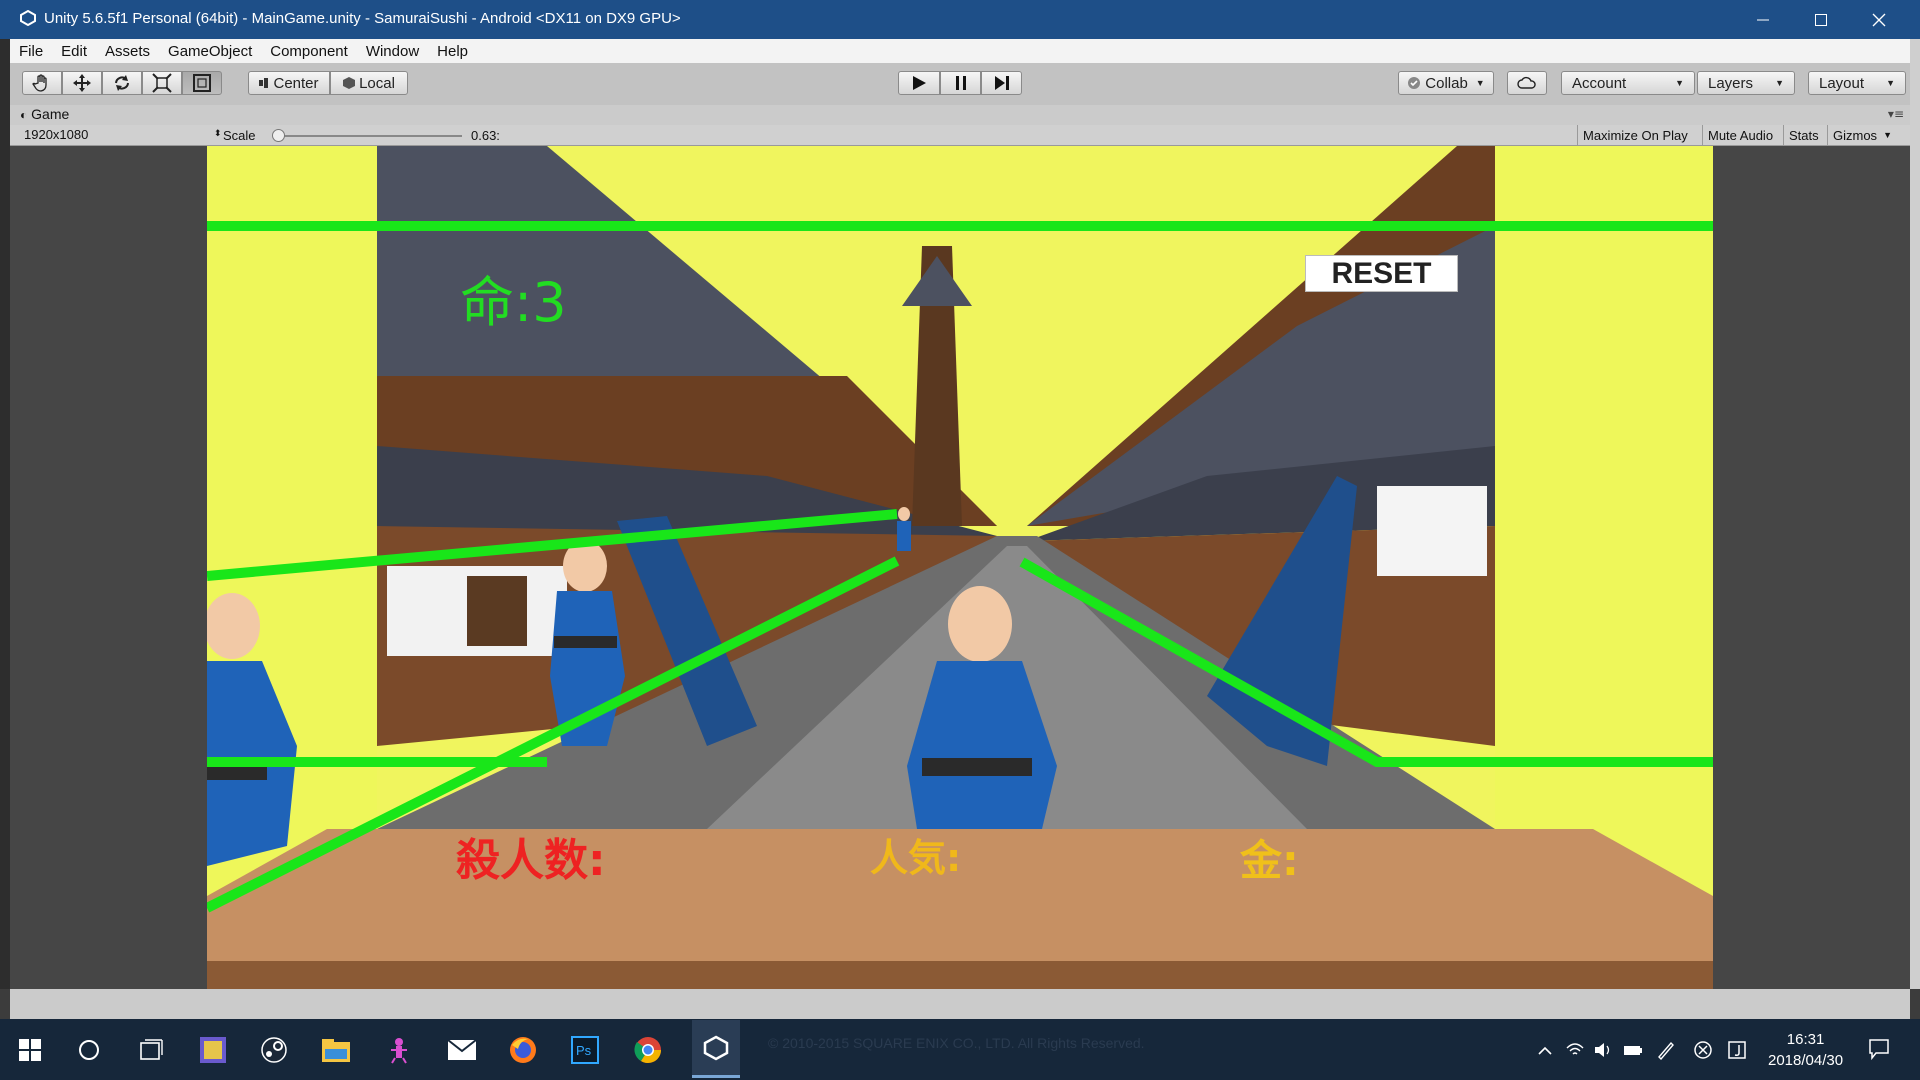  What do you see at coordinates (1644, 135) in the screenshot?
I see `maximize-on-play-toggle: Maximize On Play` at bounding box center [1644, 135].